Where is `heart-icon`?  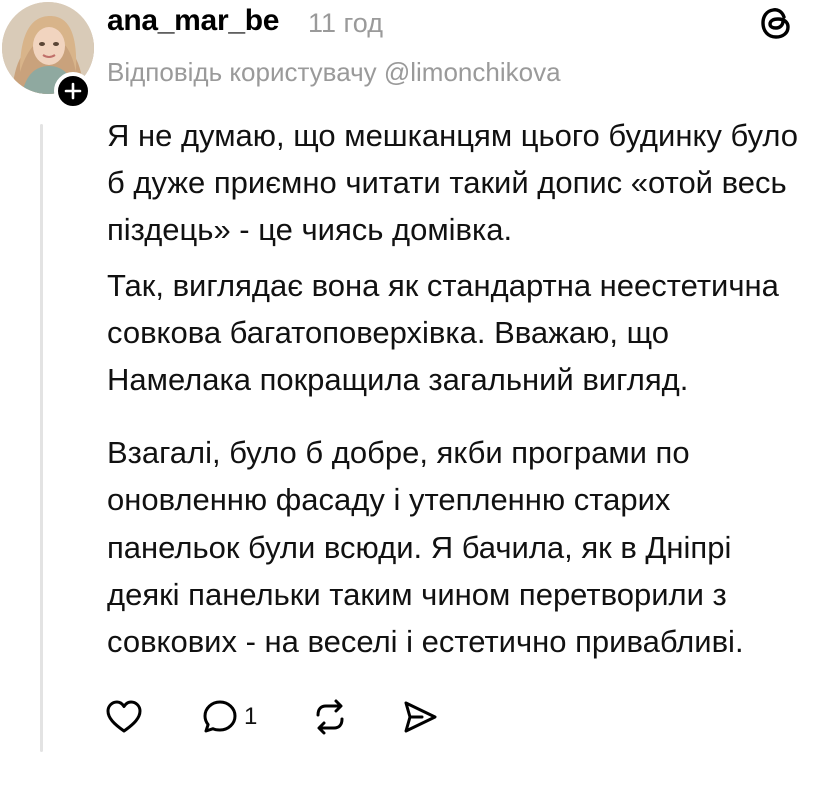
heart-icon is located at coordinates (124, 716).